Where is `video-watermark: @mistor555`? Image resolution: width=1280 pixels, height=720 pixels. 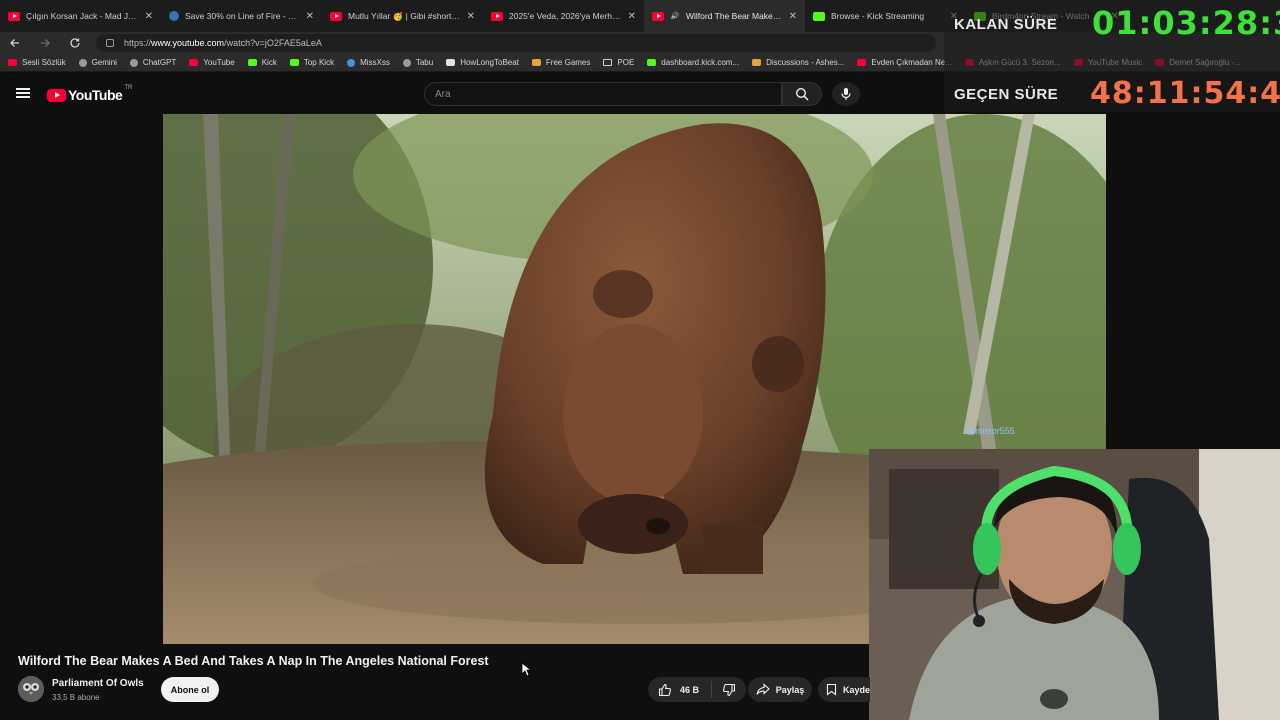
video-watermark: @mistor555 is located at coordinates (990, 431).